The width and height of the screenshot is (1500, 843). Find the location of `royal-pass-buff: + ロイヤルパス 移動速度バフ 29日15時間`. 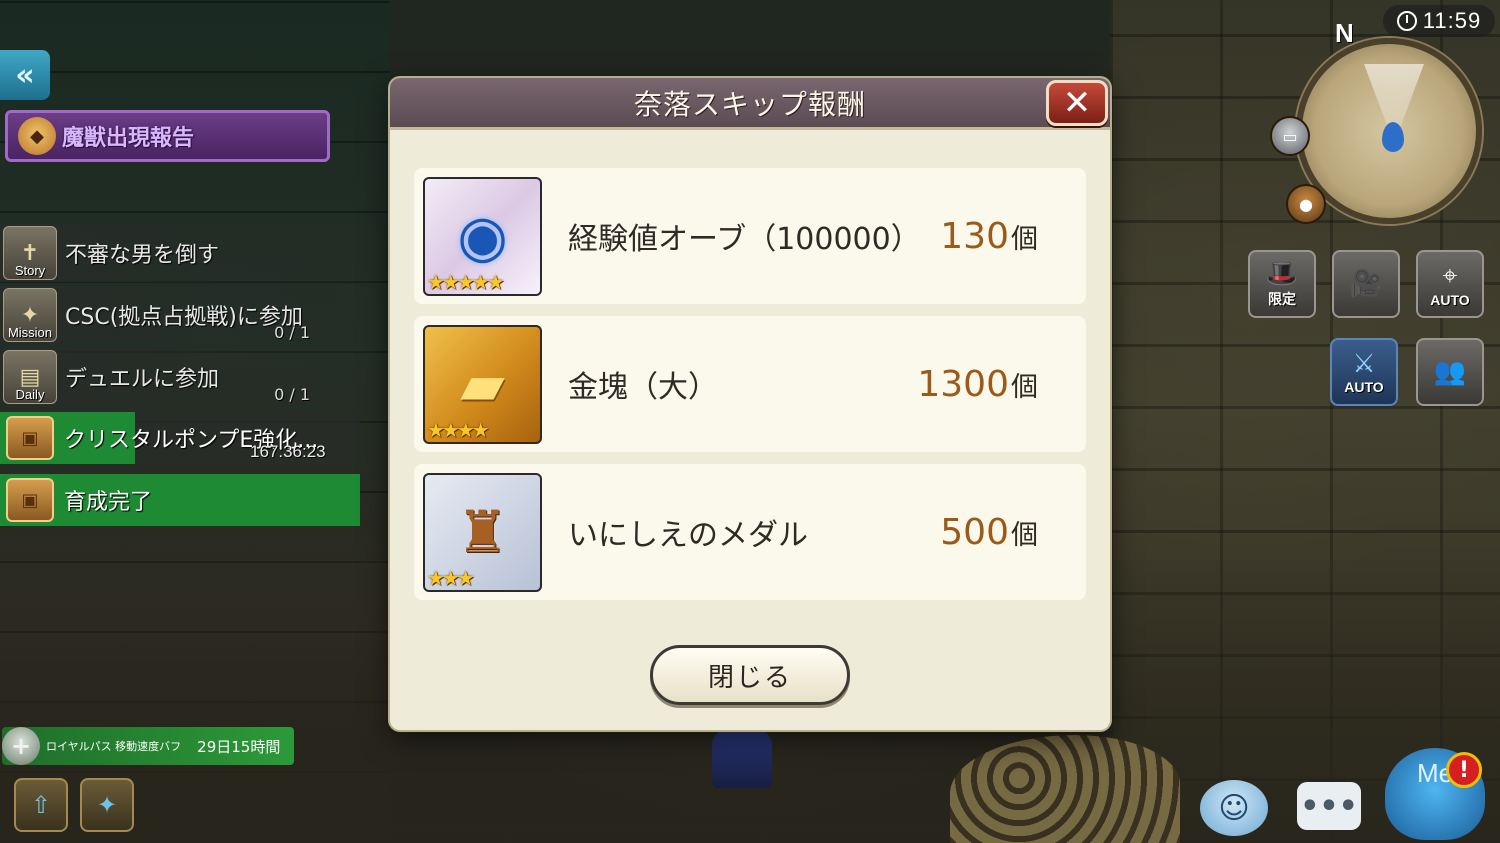

royal-pass-buff: + ロイヤルパス 移動速度バフ 29日15時間 is located at coordinates (148, 746).